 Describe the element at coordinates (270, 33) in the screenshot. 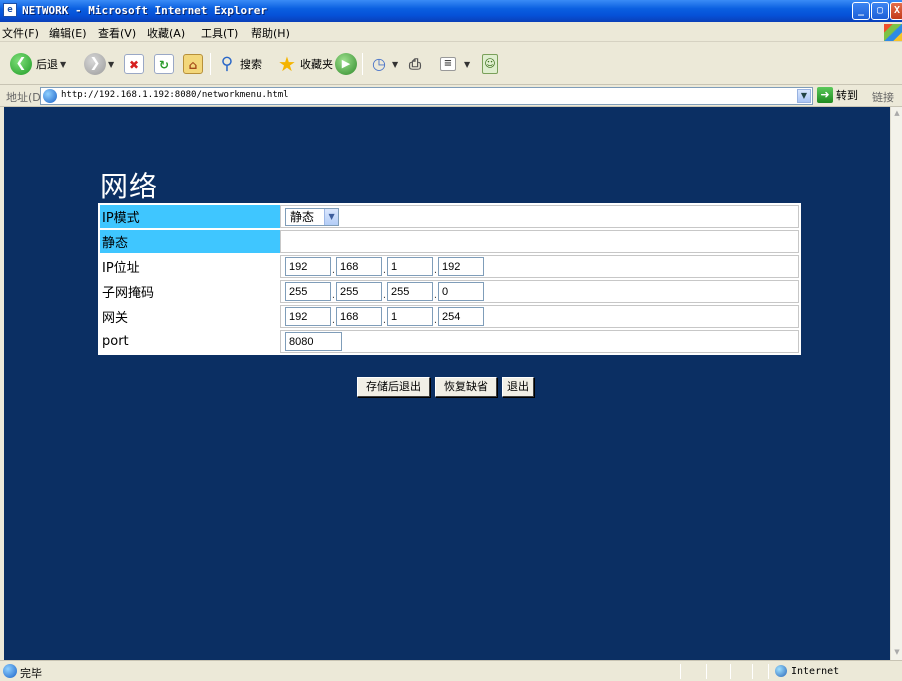

I see `menu-help: 帮助(H)` at that location.